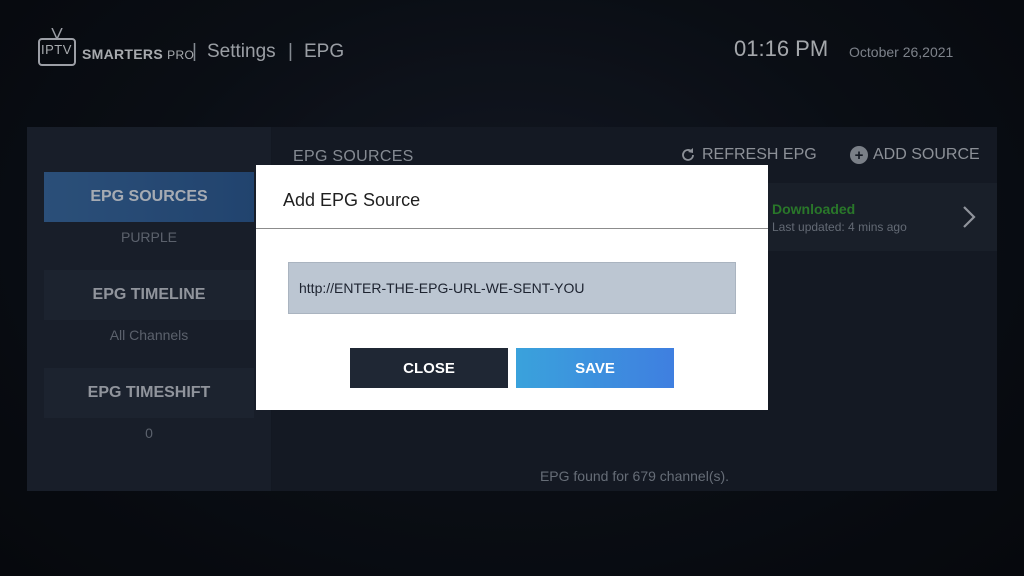 The image size is (1024, 576). I want to click on epg-url-input, so click(512, 288).